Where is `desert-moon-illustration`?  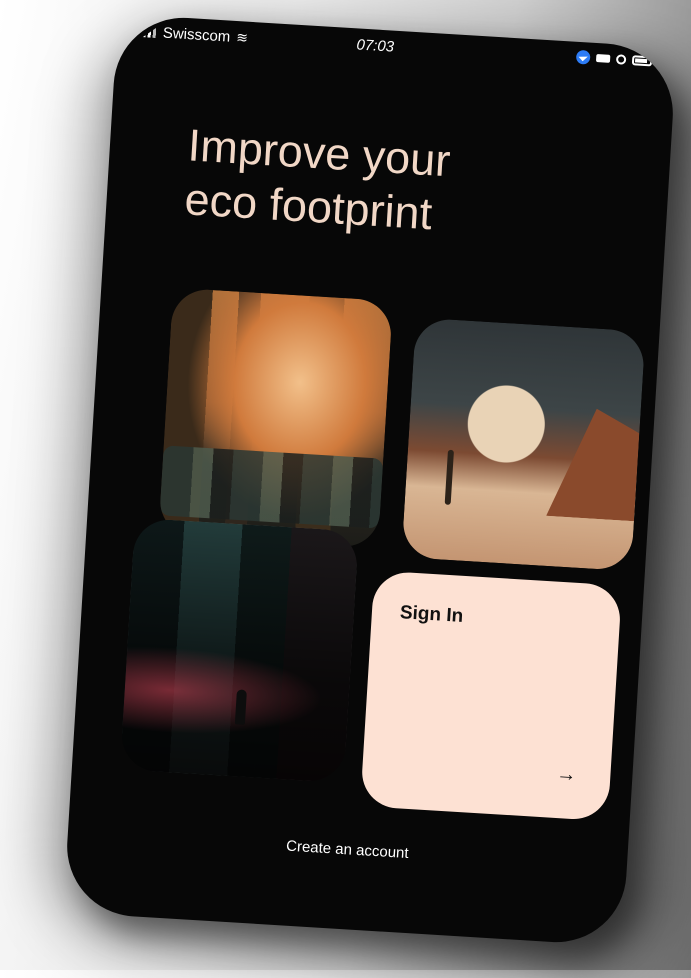
desert-moon-illustration is located at coordinates (523, 444).